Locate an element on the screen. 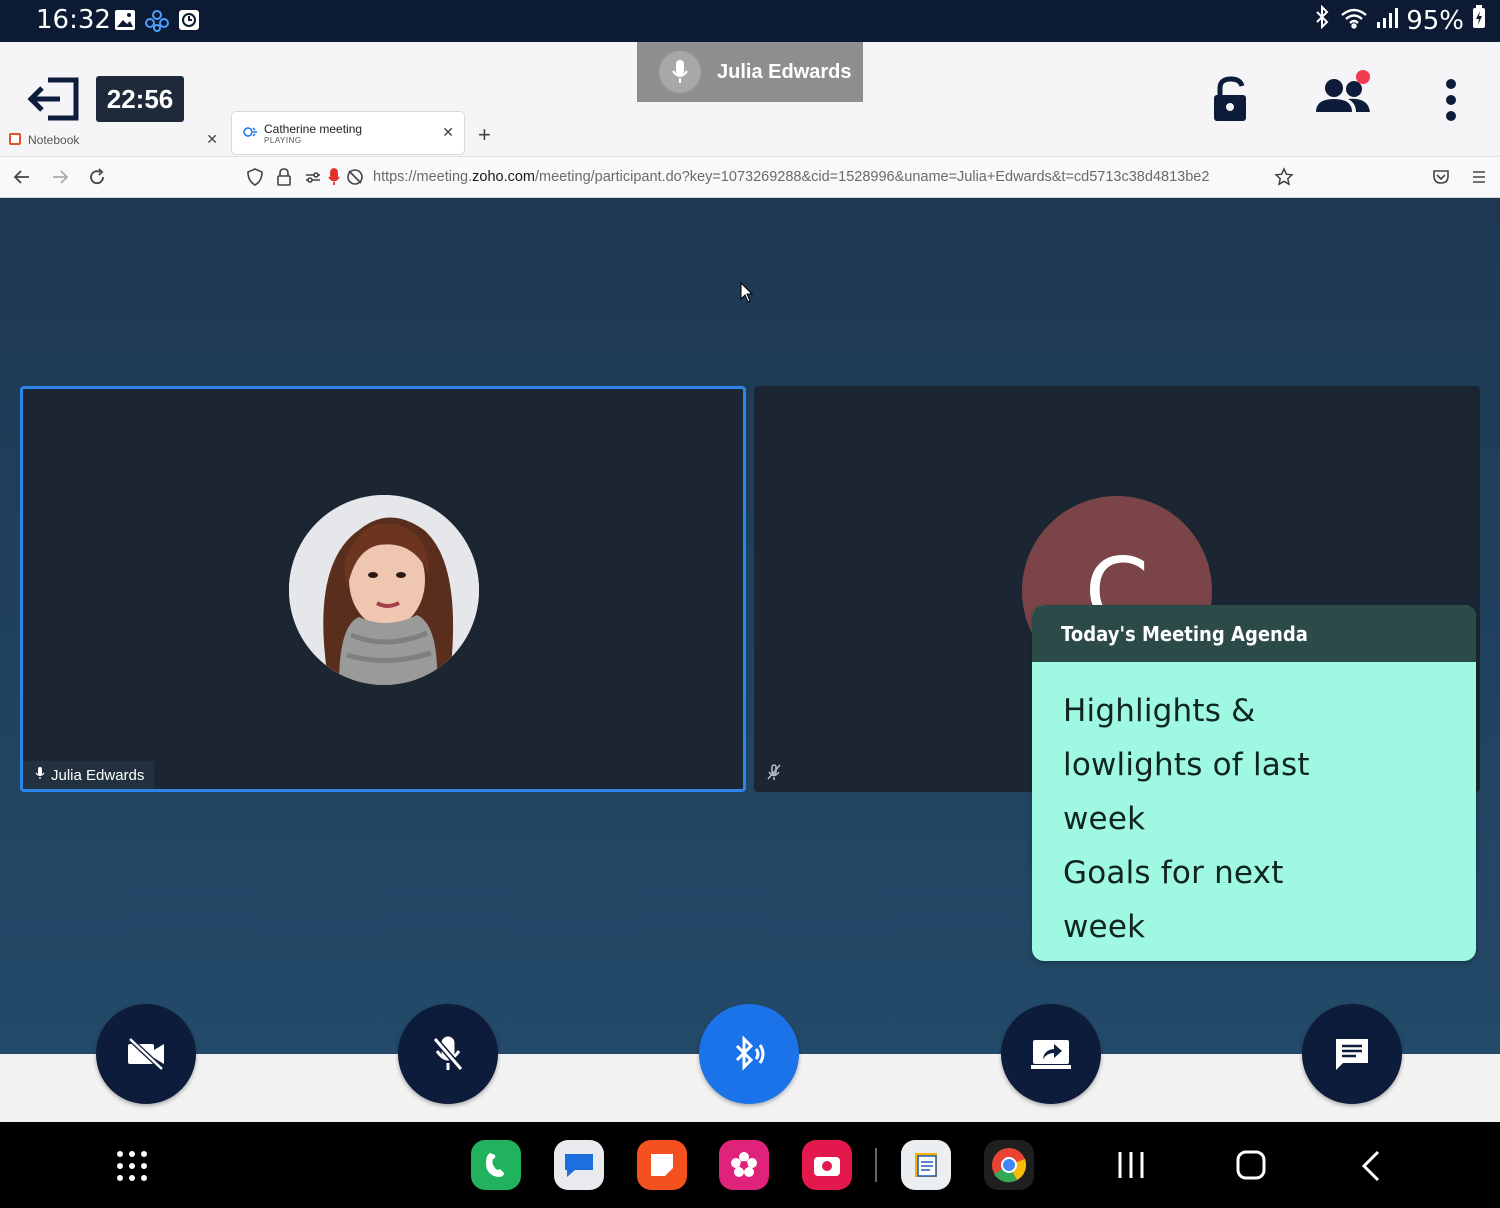  forward-icon is located at coordinates (60, 179).